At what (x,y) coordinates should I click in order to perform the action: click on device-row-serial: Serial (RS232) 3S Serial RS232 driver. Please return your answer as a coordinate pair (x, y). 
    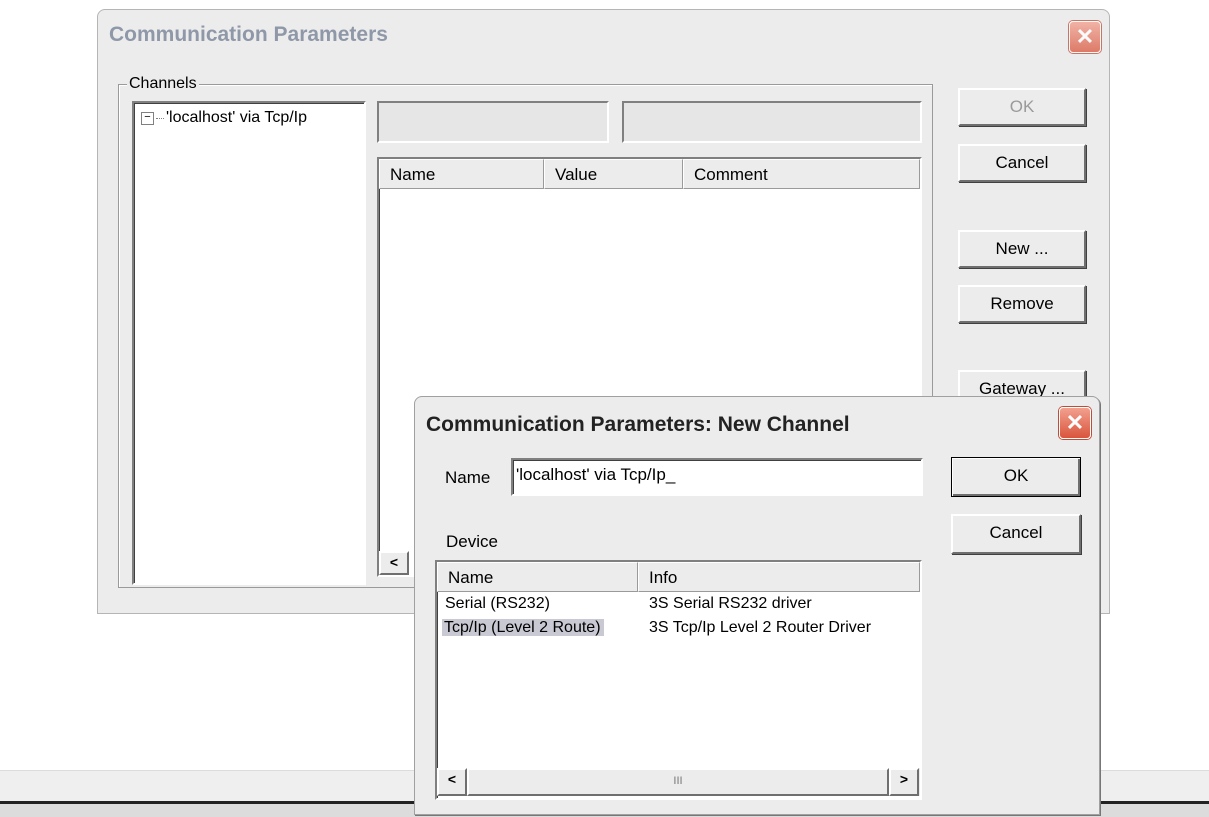
    Looking at the image, I should click on (678, 604).